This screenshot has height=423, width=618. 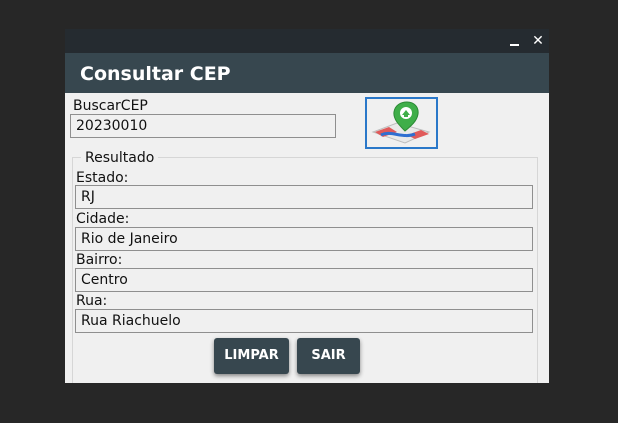 I want to click on limpar-button: LIMPAR, so click(x=251, y=356).